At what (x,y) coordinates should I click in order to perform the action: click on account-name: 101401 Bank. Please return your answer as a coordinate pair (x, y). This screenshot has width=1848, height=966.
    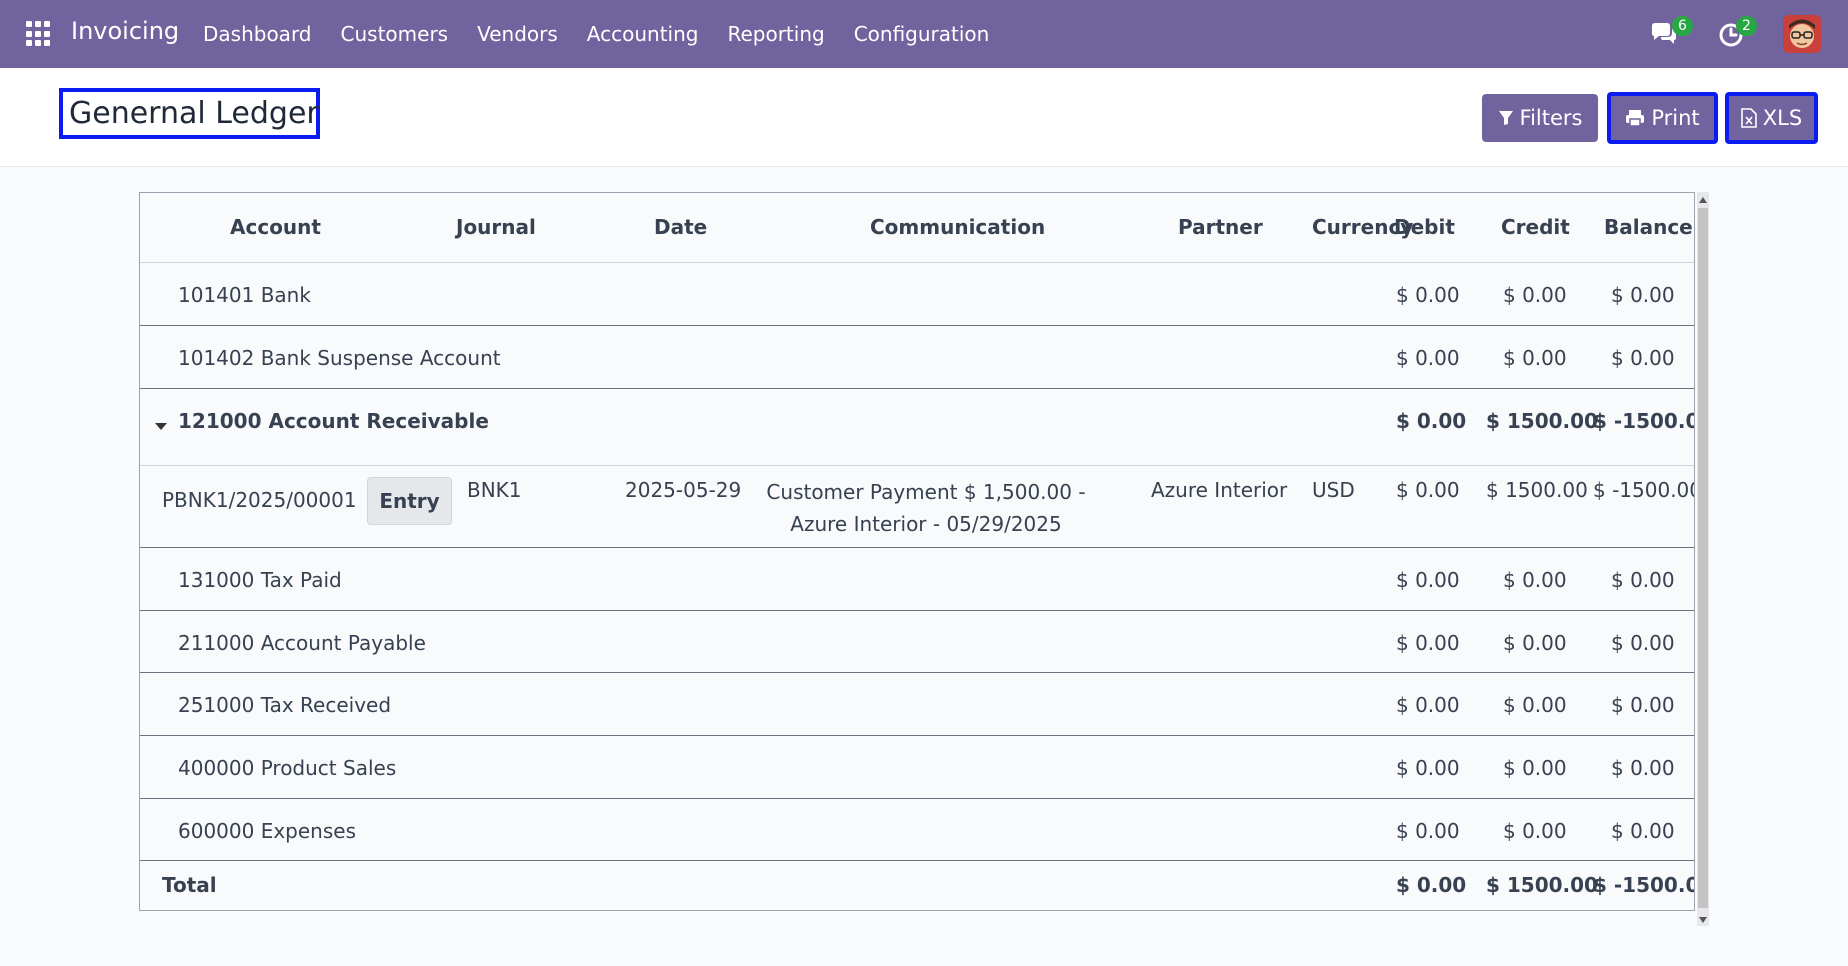
    Looking at the image, I should click on (244, 295).